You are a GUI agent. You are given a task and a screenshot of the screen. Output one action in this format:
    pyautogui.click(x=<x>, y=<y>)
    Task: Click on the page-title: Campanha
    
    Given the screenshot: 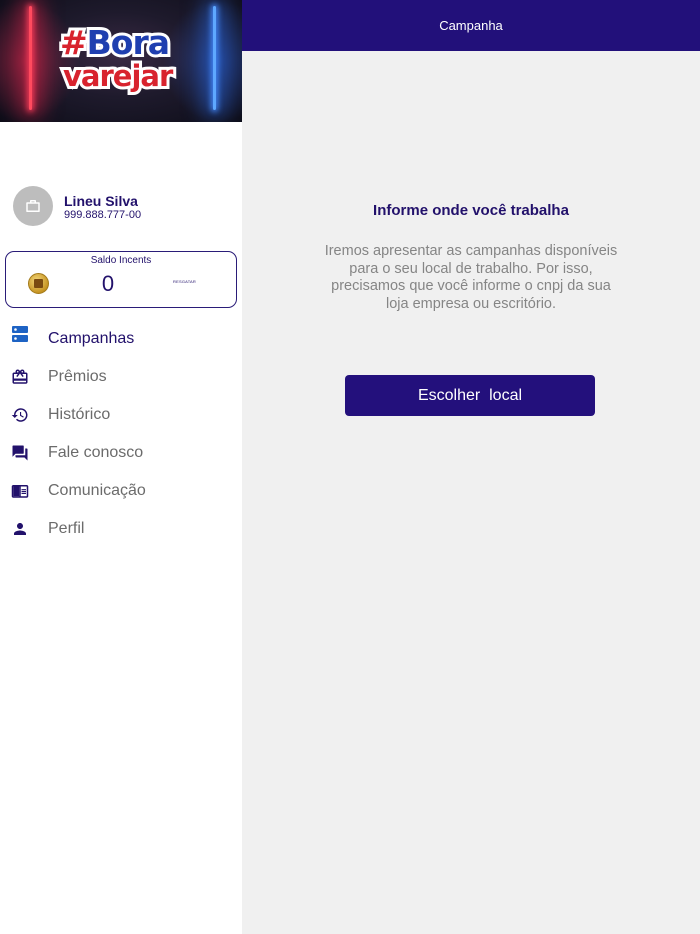 What is the action you would take?
    pyautogui.click(x=471, y=25)
    